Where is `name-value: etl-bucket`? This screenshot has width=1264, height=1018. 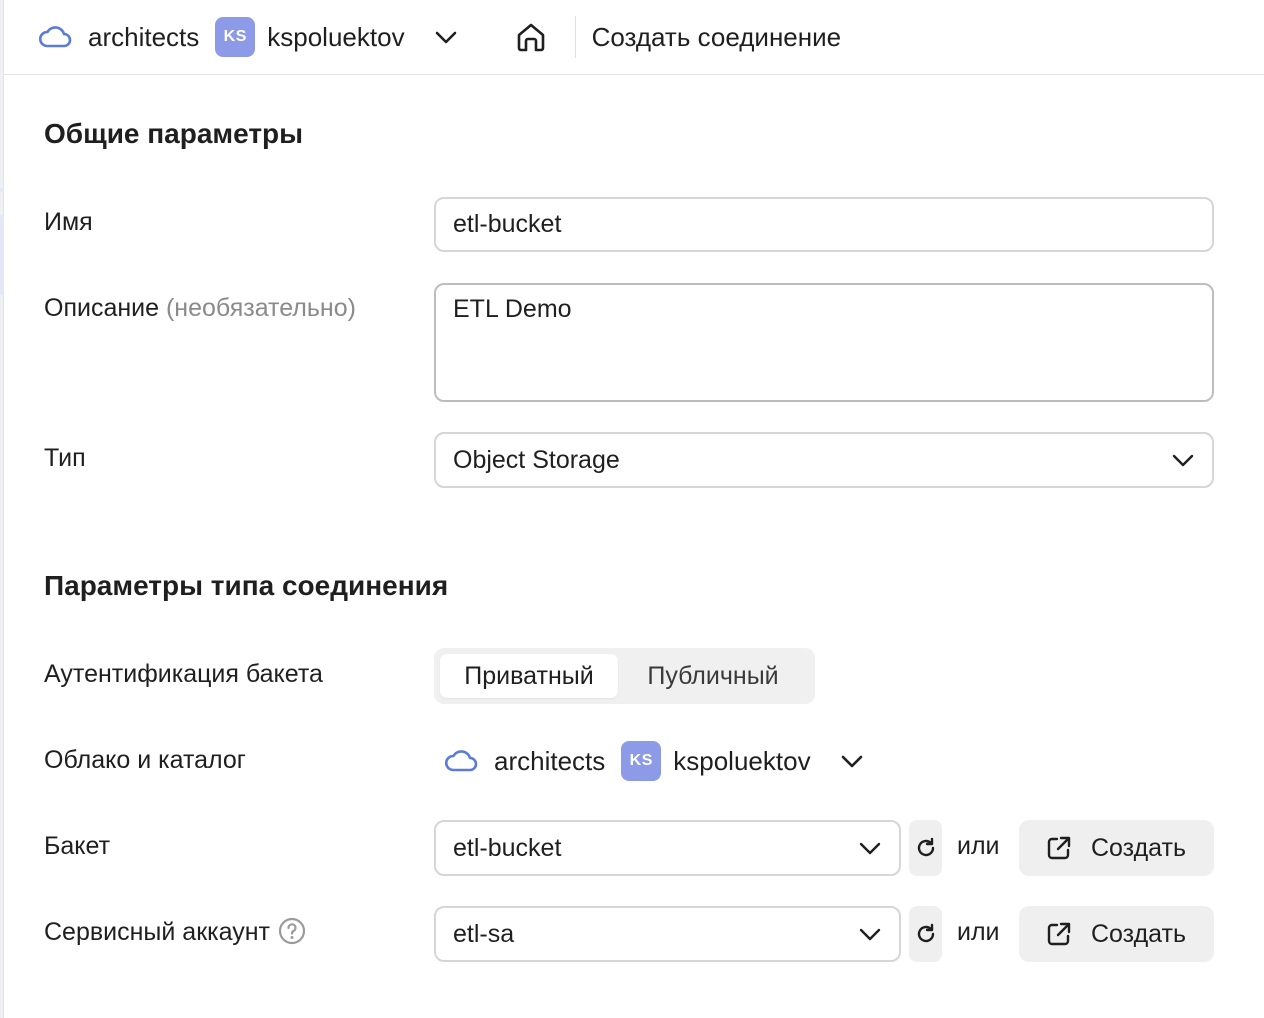 name-value: etl-bucket is located at coordinates (507, 224).